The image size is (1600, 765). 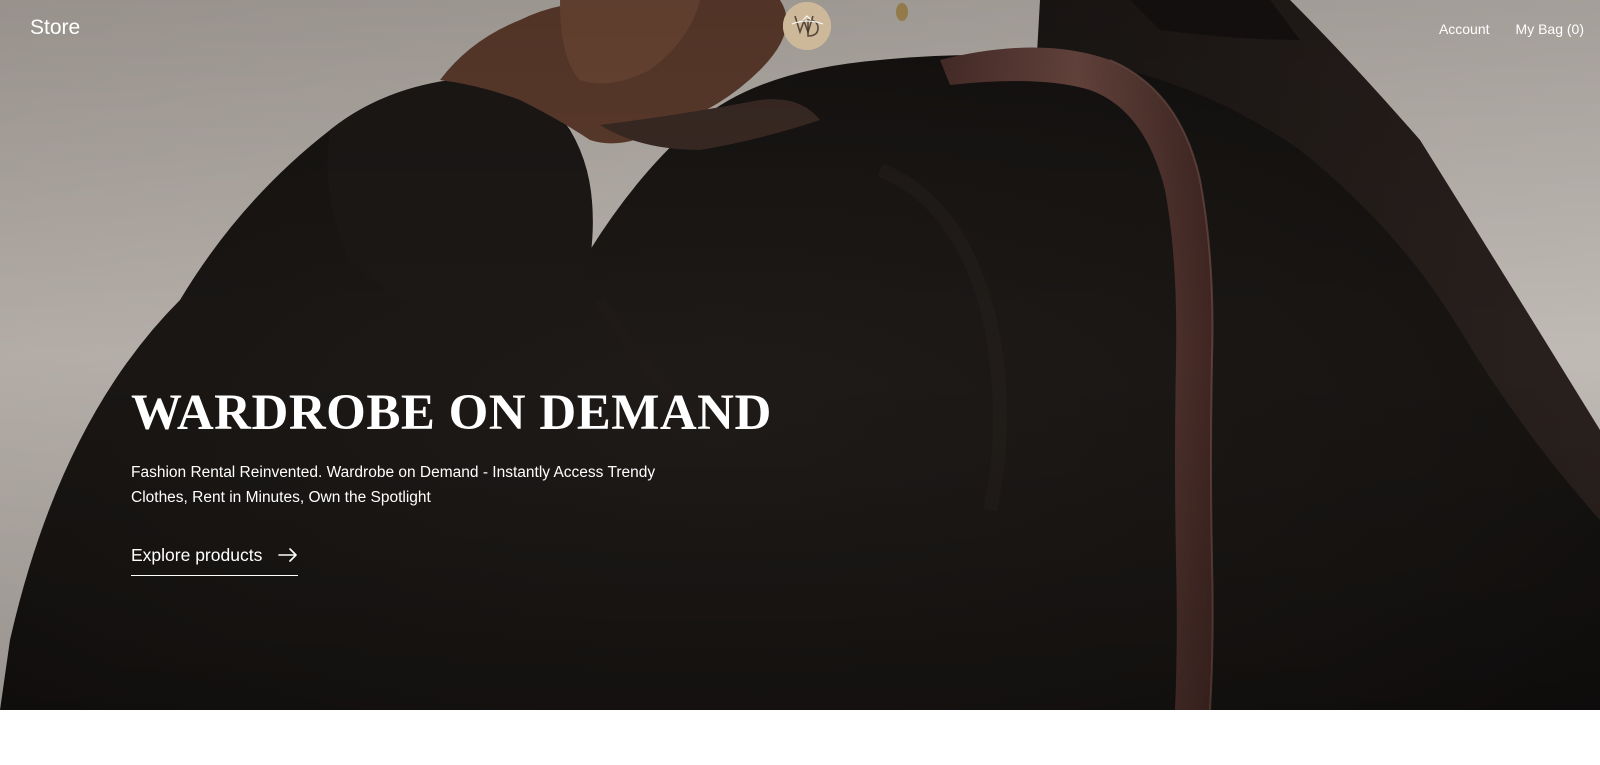 What do you see at coordinates (197, 555) in the screenshot?
I see `explore-products-label: Explore products` at bounding box center [197, 555].